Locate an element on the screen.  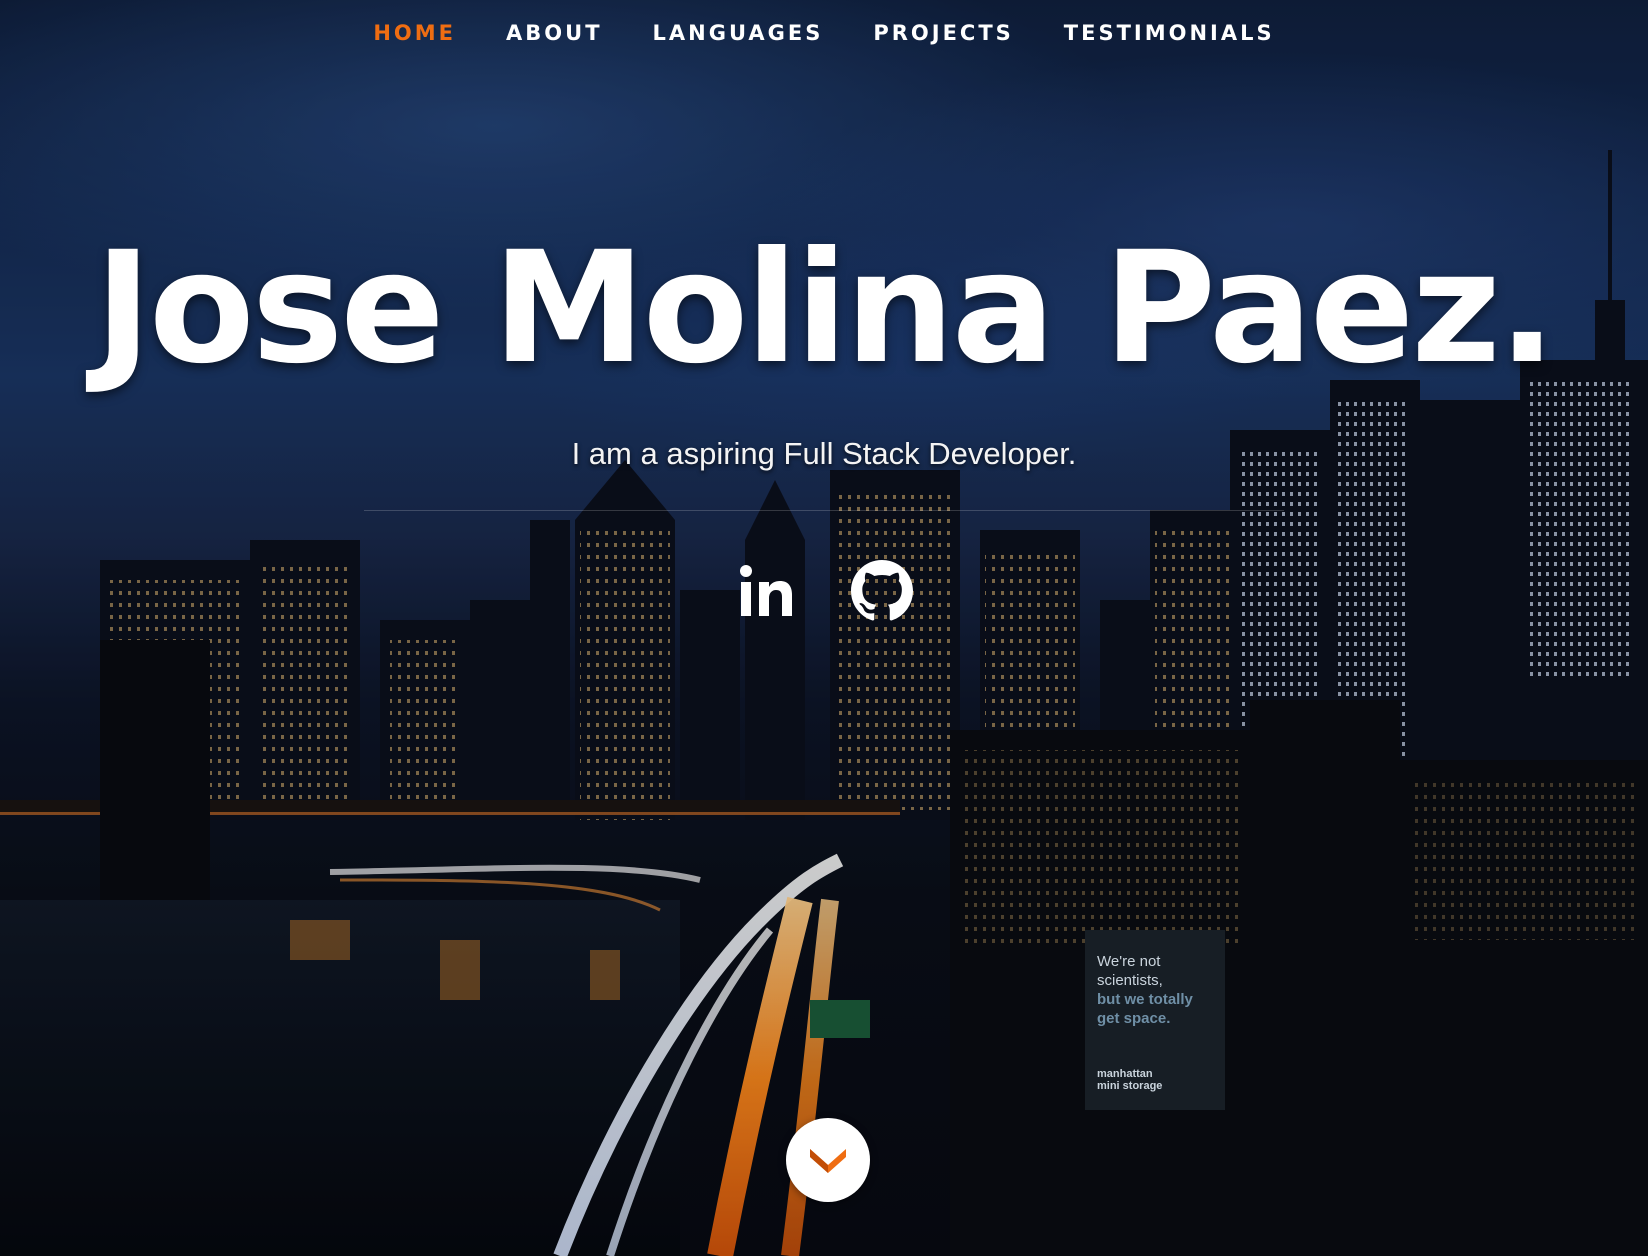
chevron-down-icon is located at coordinates (828, 1161).